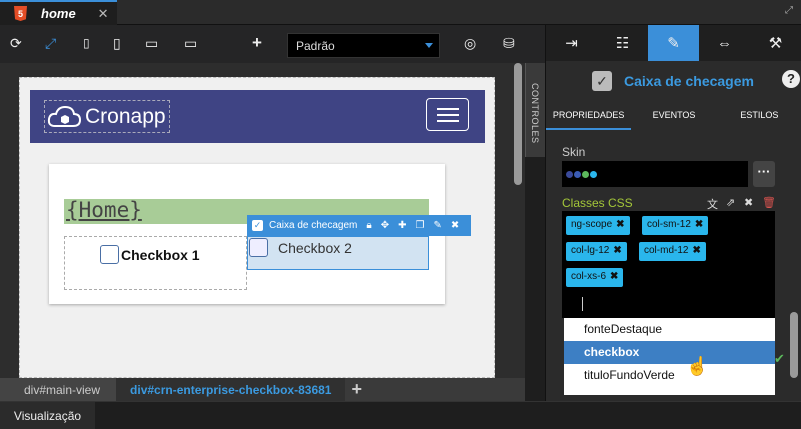  I want to click on skin-input, so click(655, 174).